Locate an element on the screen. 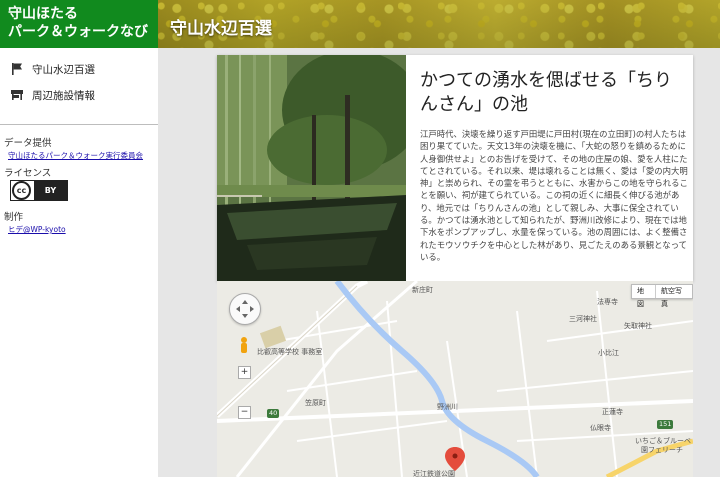  map-type-roadmap: 地図 is located at coordinates (643, 296).